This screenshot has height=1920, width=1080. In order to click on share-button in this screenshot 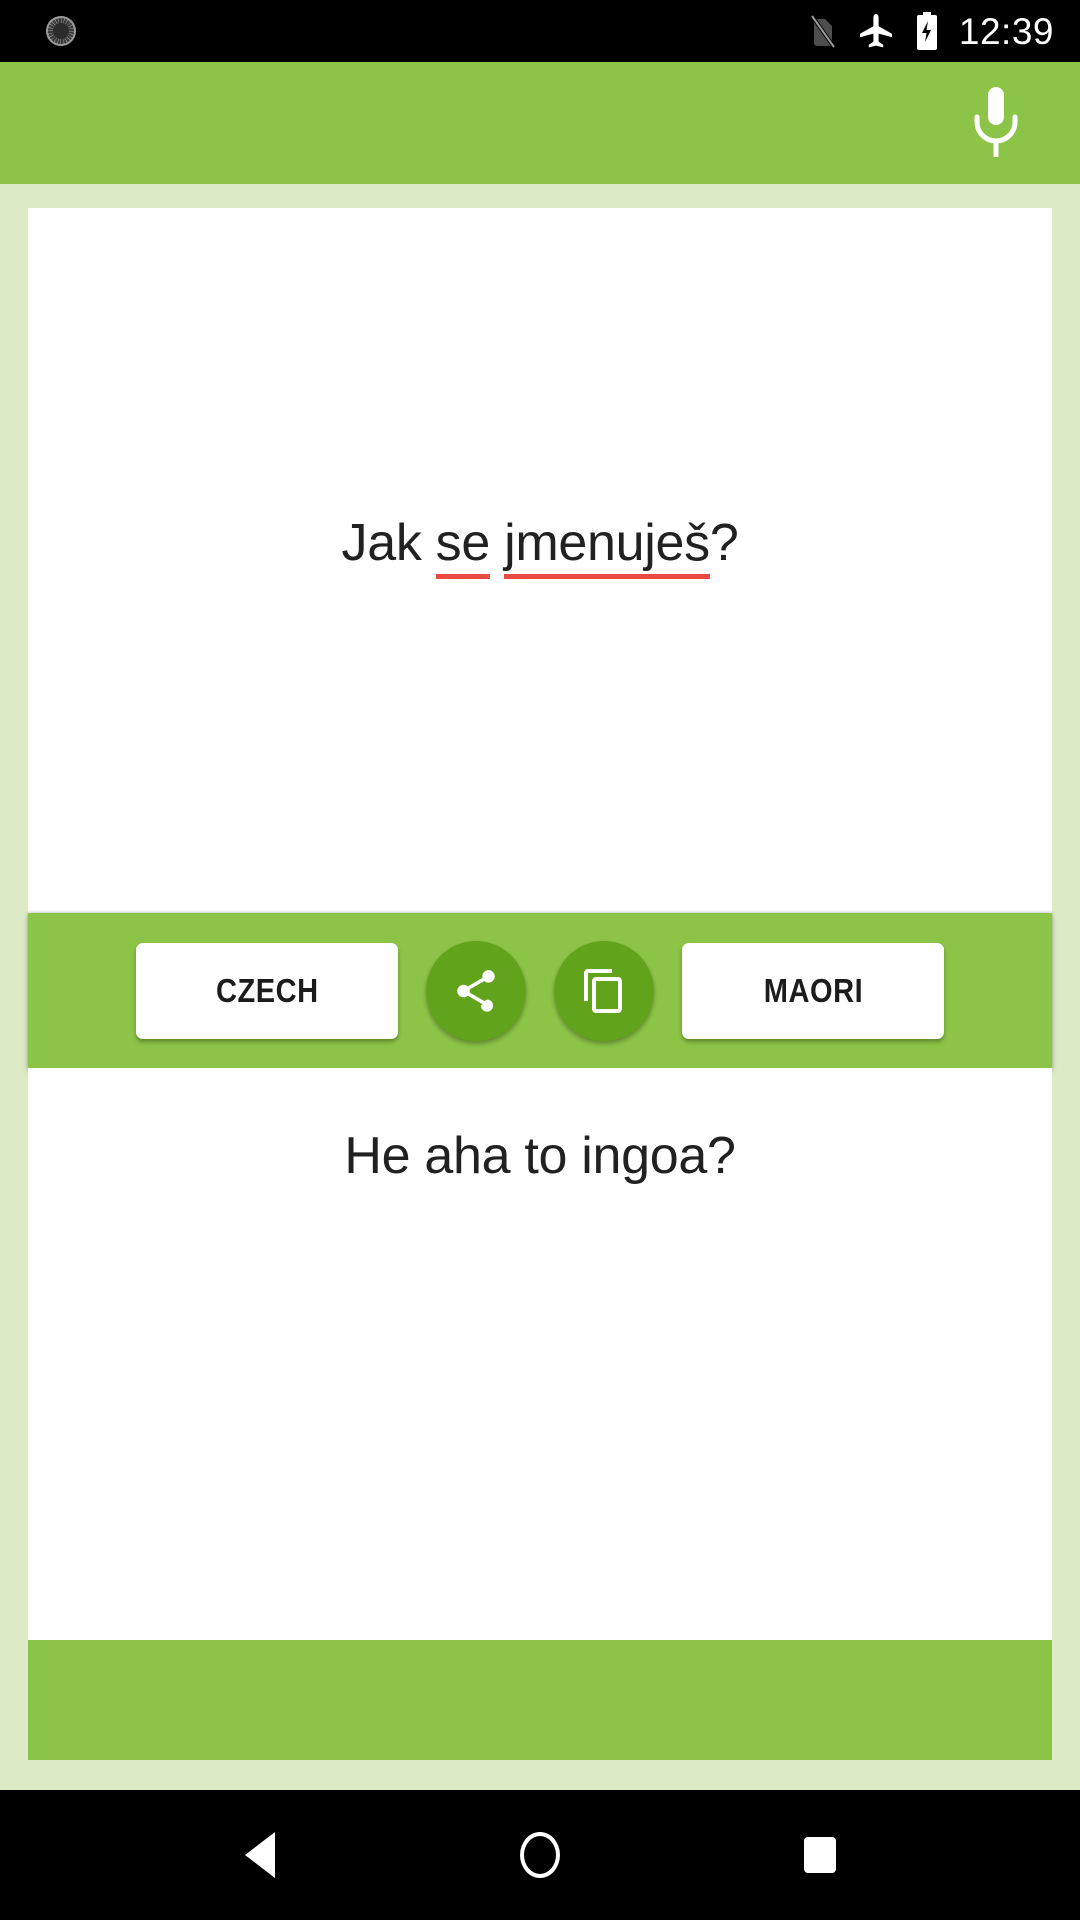, I will do `click(476, 990)`.